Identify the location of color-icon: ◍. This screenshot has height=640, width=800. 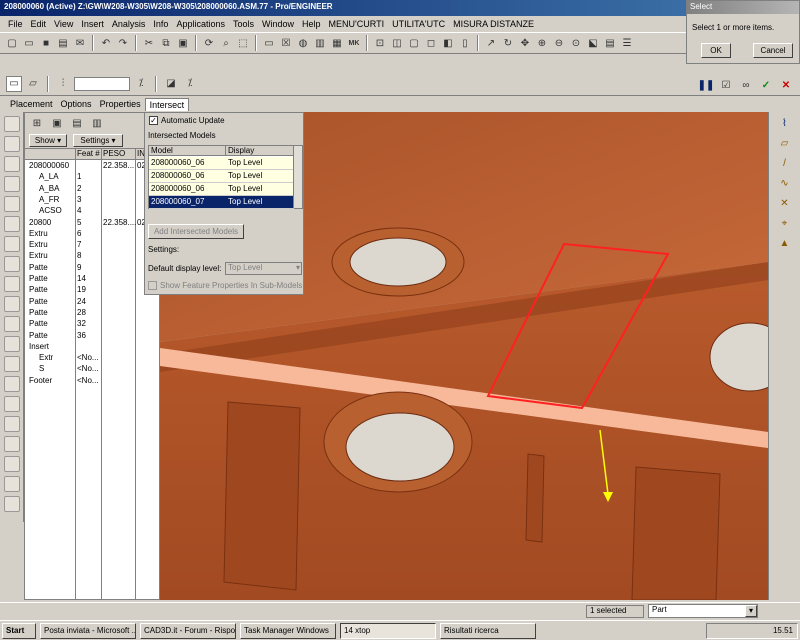
(303, 43).